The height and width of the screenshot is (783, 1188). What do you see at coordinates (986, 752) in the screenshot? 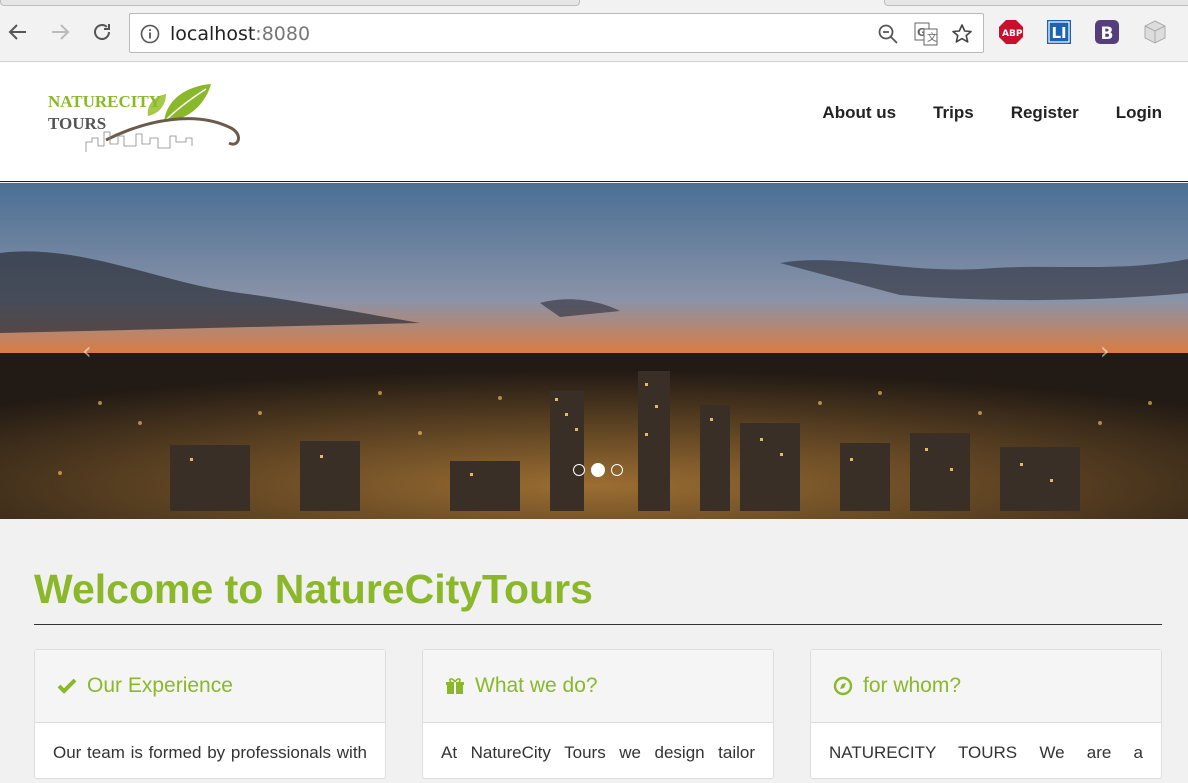
I see `panel-body: NATURECITY TOURS We are a` at bounding box center [986, 752].